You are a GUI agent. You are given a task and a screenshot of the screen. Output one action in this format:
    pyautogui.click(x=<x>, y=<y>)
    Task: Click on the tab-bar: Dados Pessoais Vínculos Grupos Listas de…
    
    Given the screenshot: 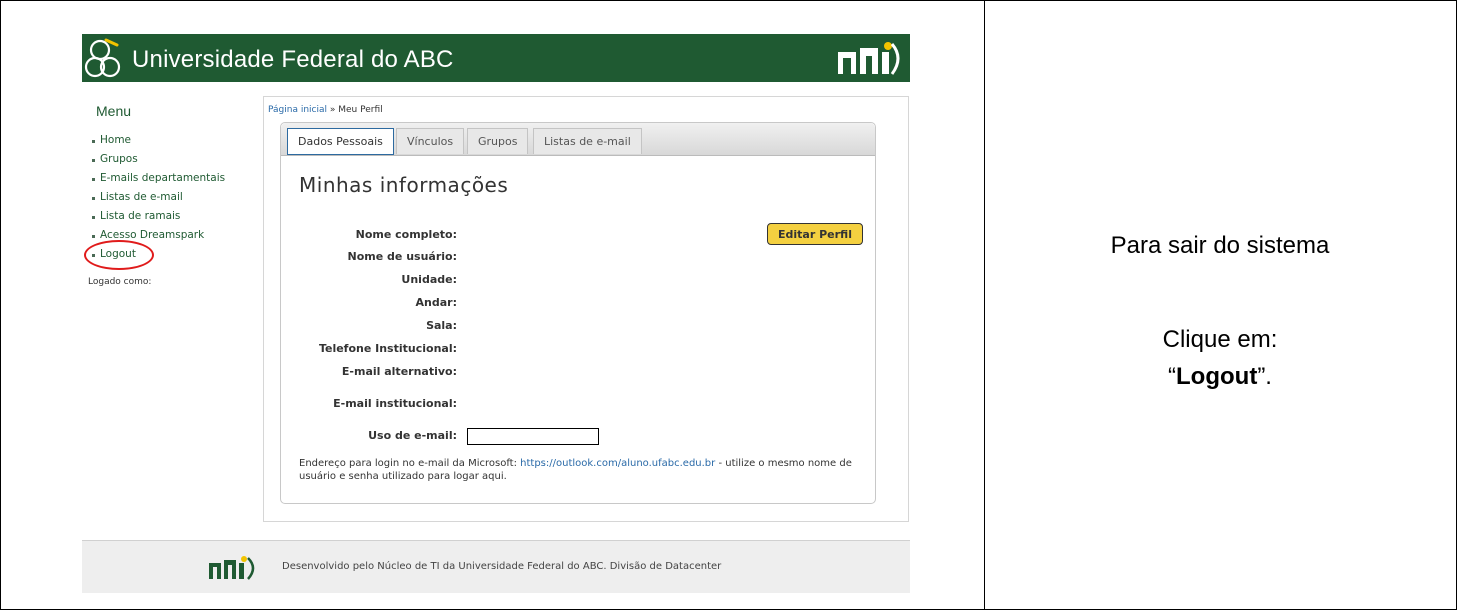 What is the action you would take?
    pyautogui.click(x=578, y=139)
    